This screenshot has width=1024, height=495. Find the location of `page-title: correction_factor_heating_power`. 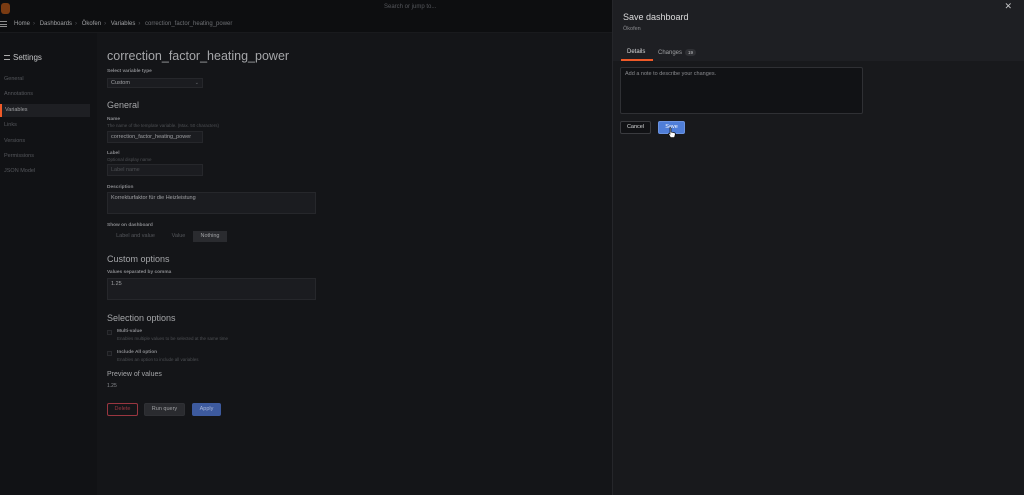

page-title: correction_factor_heating_power is located at coordinates (198, 56).